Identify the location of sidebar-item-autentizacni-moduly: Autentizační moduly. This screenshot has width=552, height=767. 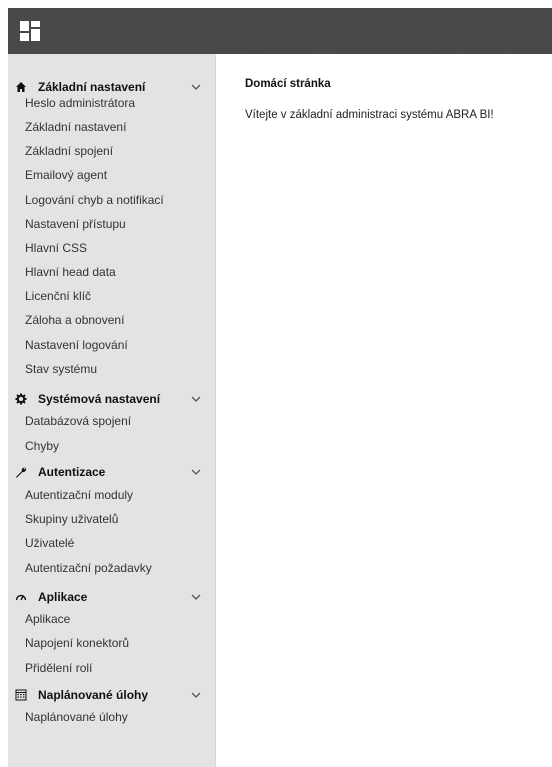
(79, 495).